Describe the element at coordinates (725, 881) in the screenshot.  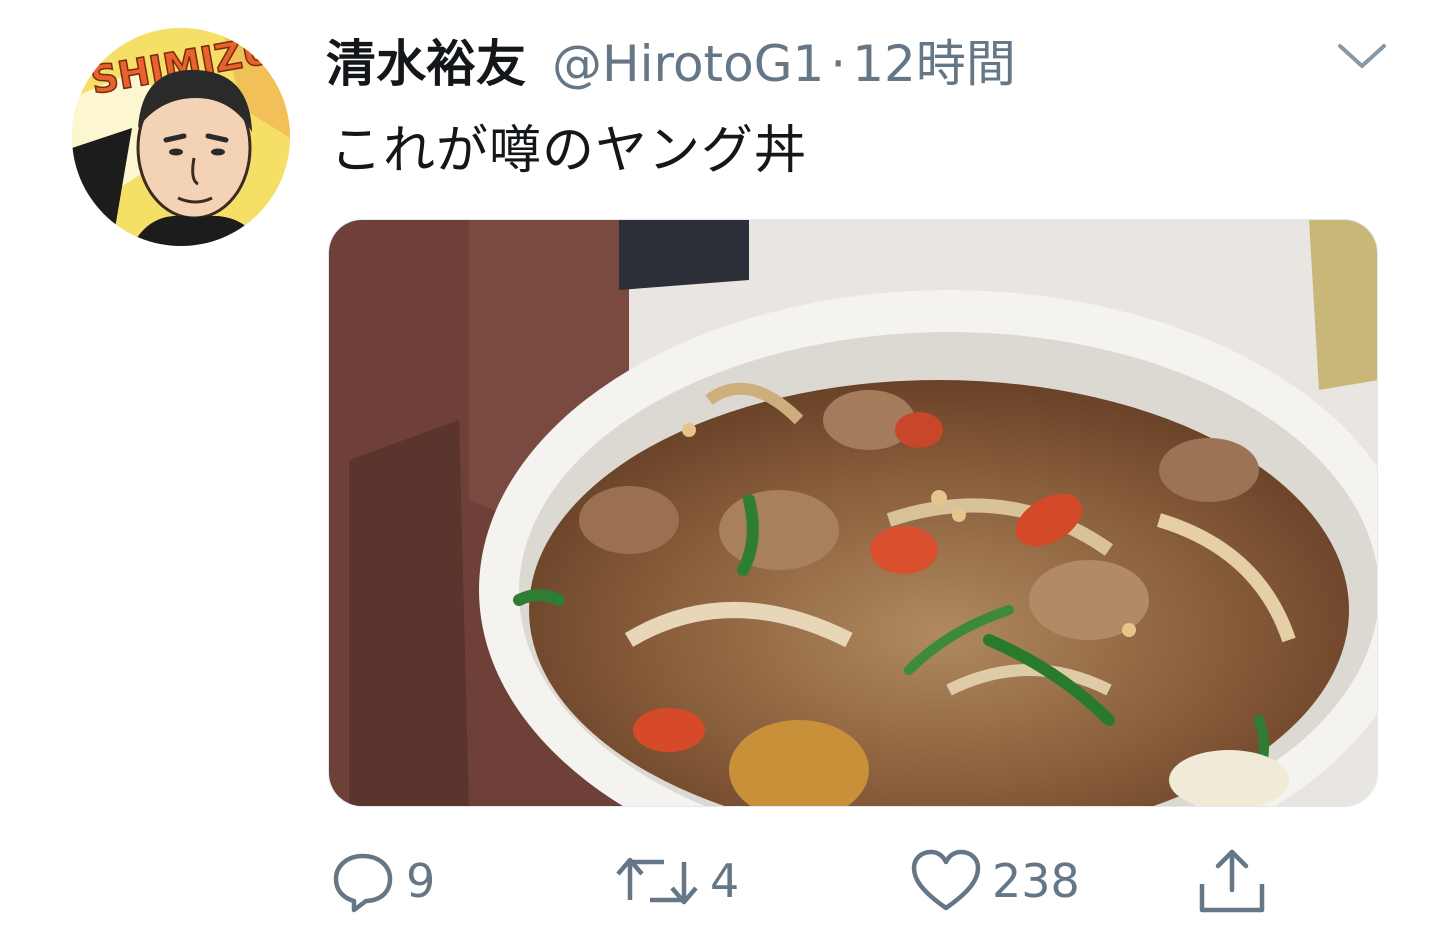
I see `retweet-count: 4` at that location.